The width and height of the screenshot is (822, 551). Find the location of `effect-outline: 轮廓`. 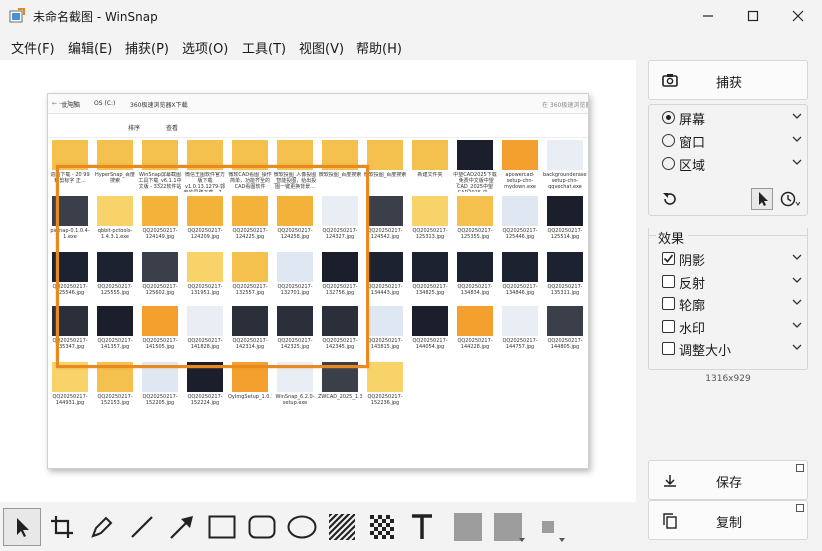

effect-outline: 轮廓 is located at coordinates (732, 304).